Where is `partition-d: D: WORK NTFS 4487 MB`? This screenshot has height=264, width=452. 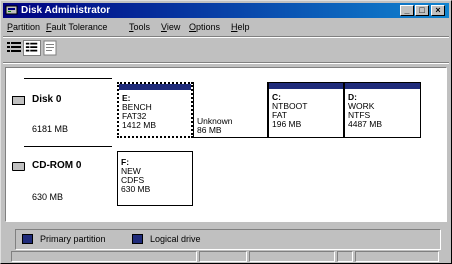
partition-d: D: WORK NTFS 4487 MB is located at coordinates (382, 110).